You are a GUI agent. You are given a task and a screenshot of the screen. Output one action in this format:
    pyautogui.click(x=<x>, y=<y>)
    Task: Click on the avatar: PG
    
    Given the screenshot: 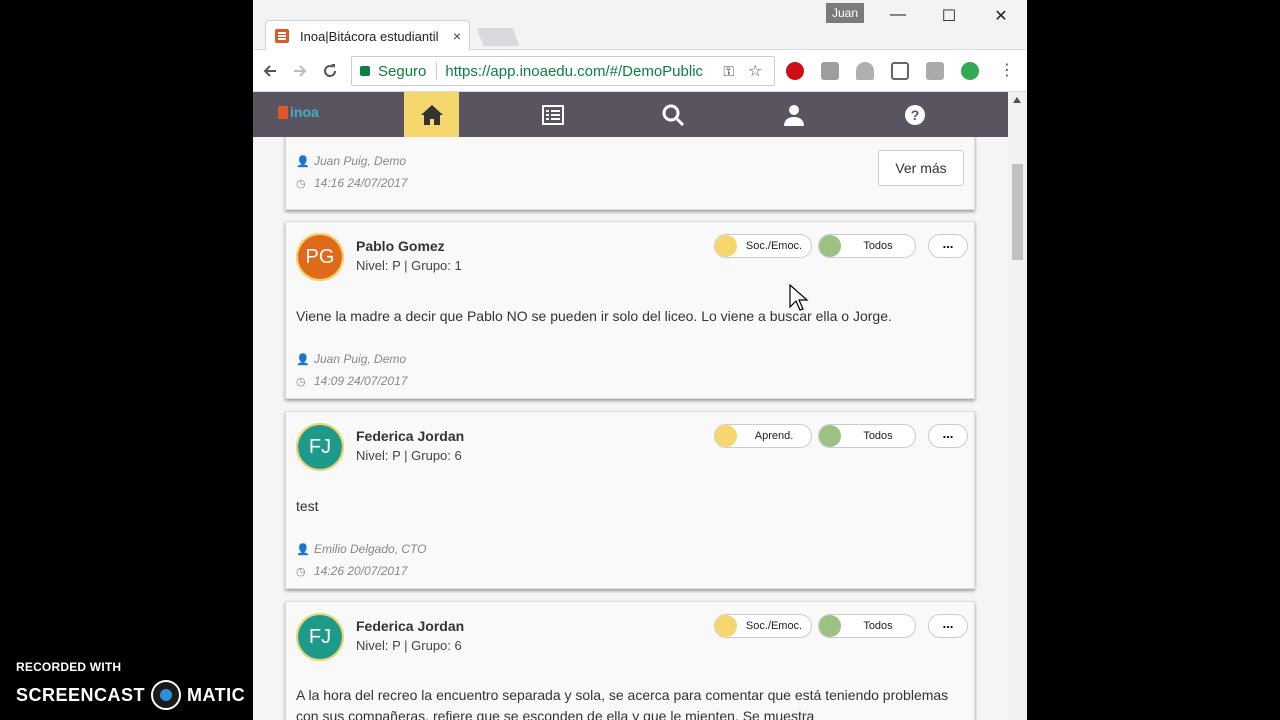 What is the action you would take?
    pyautogui.click(x=320, y=257)
    